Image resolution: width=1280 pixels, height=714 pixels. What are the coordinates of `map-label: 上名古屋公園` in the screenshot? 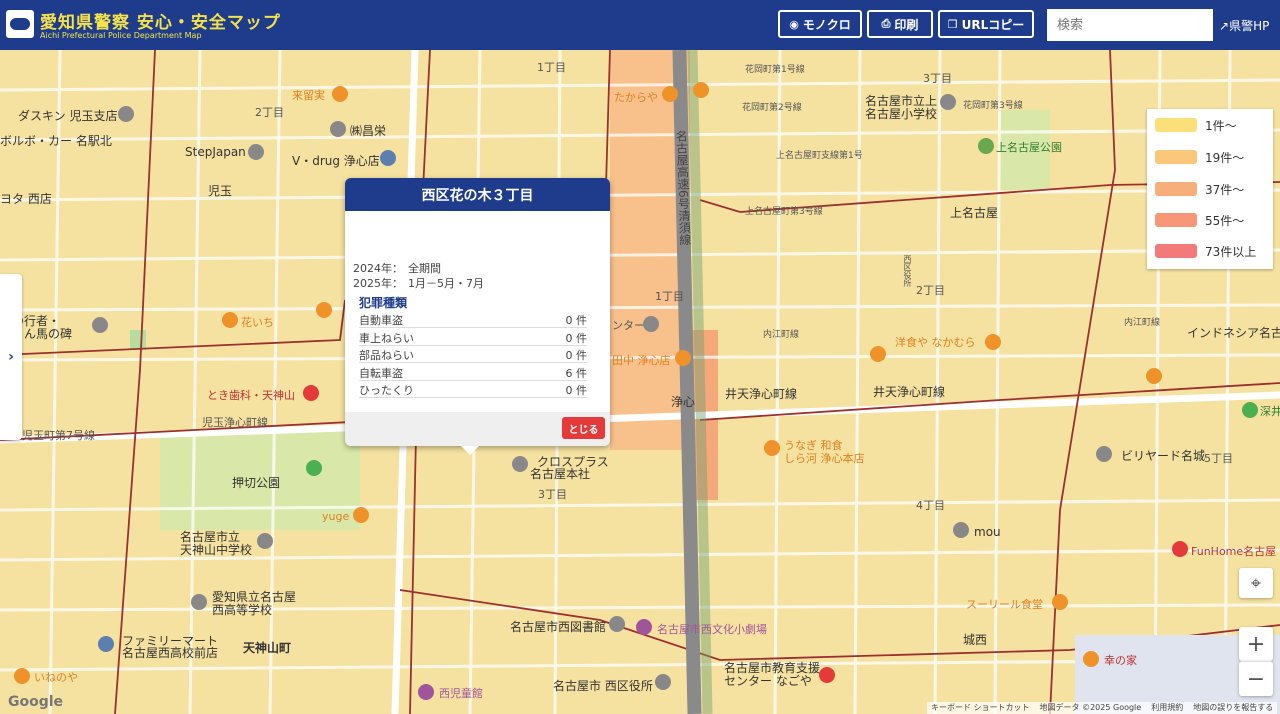 It's located at (1029, 147).